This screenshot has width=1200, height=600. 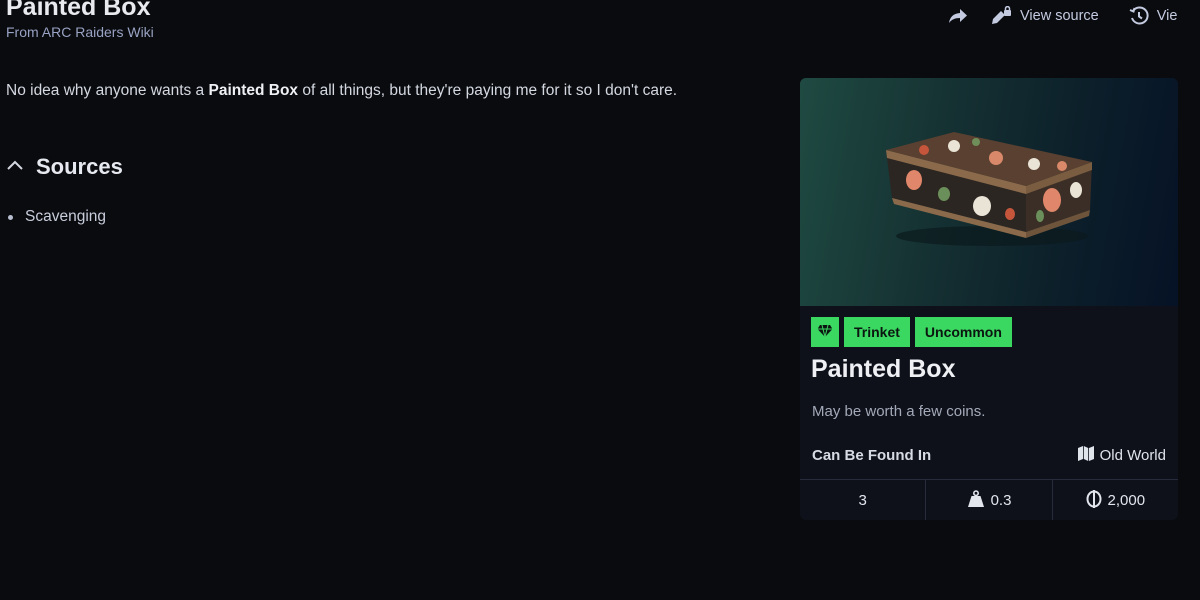 What do you see at coordinates (899, 411) in the screenshot?
I see `infobox-description: May be worth a few coins.` at bounding box center [899, 411].